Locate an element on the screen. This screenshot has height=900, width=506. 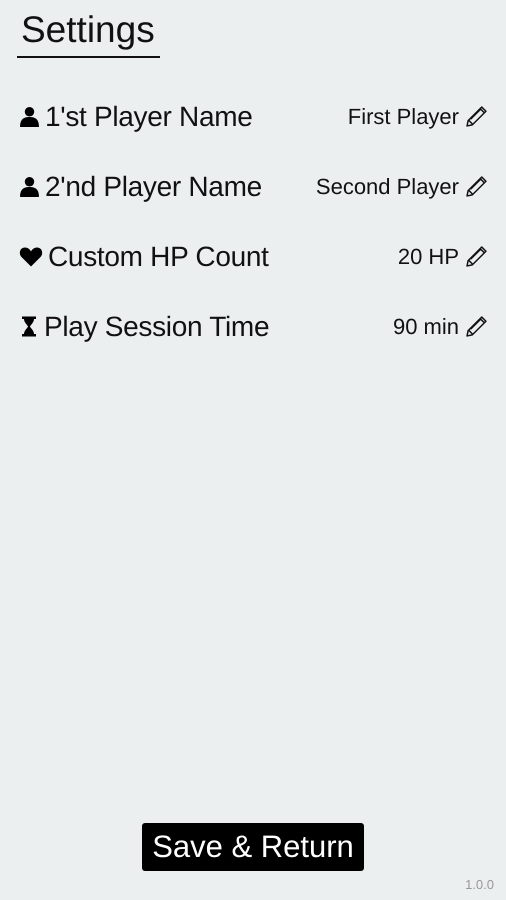
setting-label: 1'st Player Name is located at coordinates (149, 116).